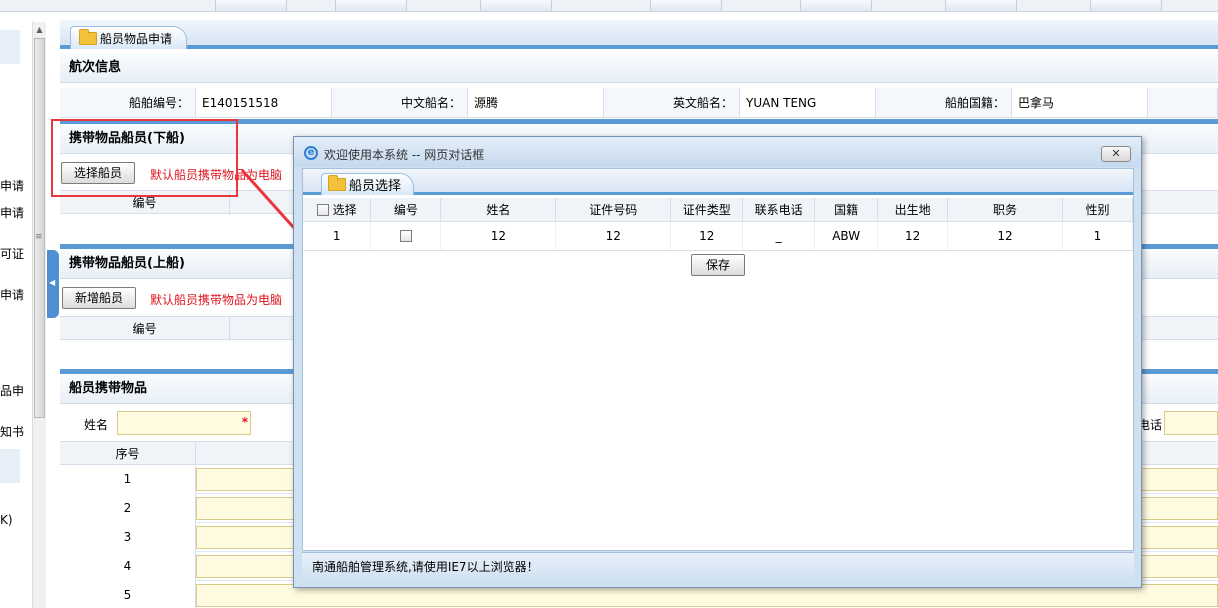  What do you see at coordinates (718, 265) in the screenshot?
I see `save-button: 保存` at bounding box center [718, 265].